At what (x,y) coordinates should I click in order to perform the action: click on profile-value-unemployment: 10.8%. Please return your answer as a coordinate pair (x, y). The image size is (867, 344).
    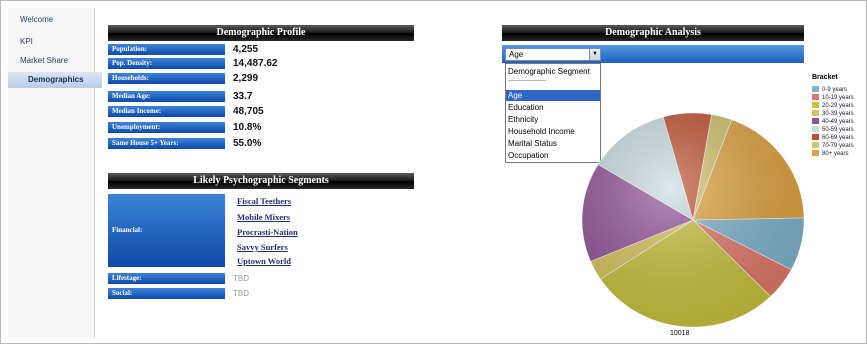
    Looking at the image, I should click on (247, 127).